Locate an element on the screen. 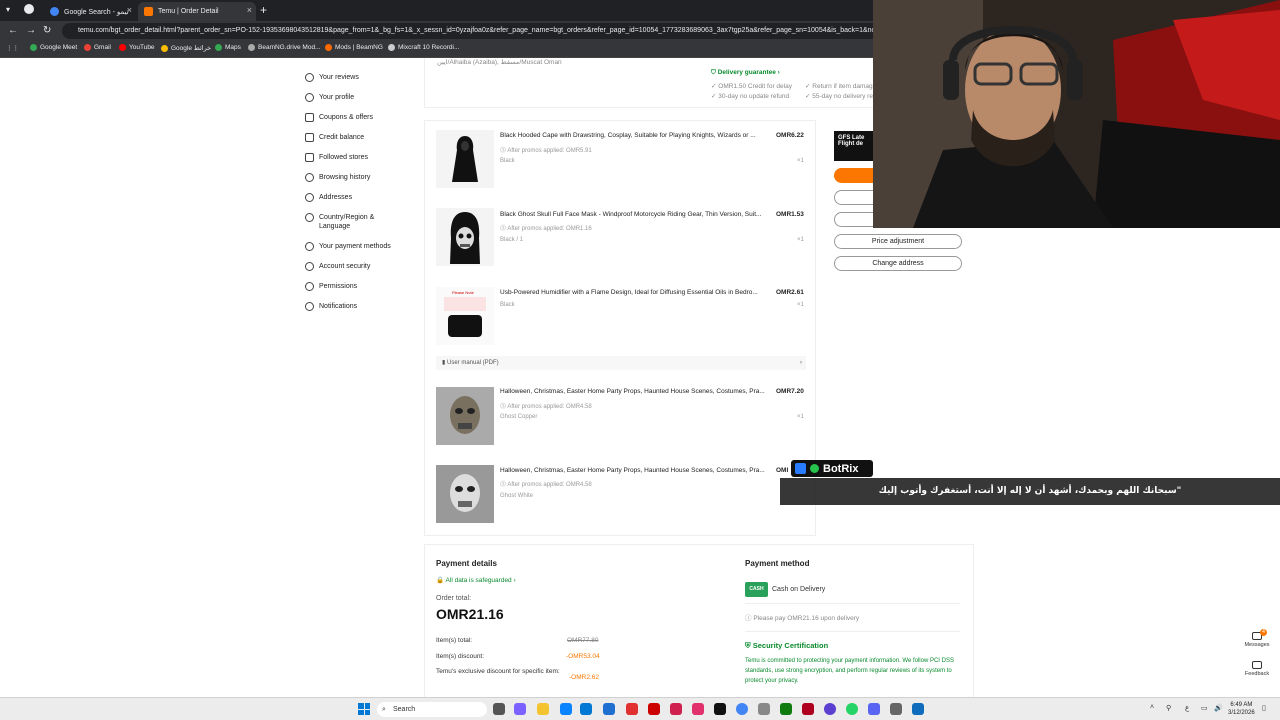 The width and height of the screenshot is (1280, 720). file-explorer-icon is located at coordinates (543, 709).